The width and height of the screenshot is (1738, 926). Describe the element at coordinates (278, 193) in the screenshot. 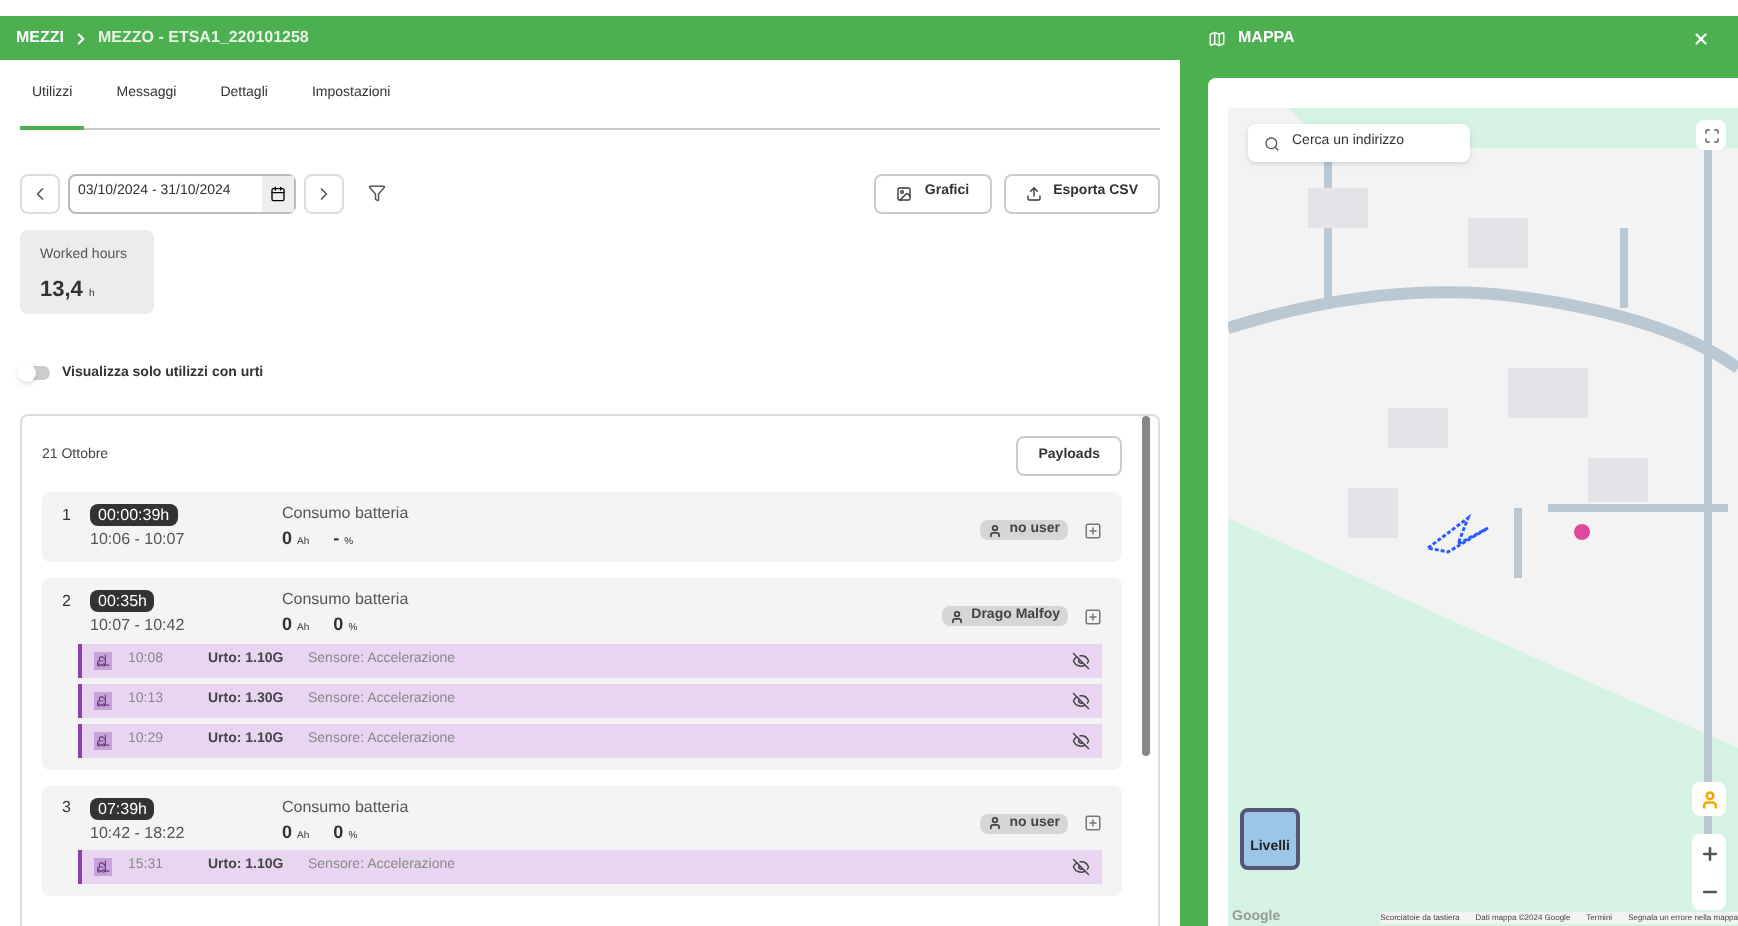

I see `calendar-icon` at that location.